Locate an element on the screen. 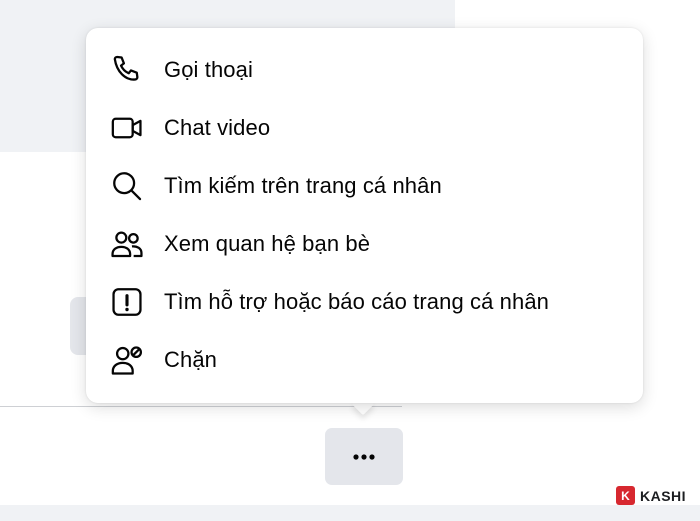  watermark-logo: K is located at coordinates (625, 495).